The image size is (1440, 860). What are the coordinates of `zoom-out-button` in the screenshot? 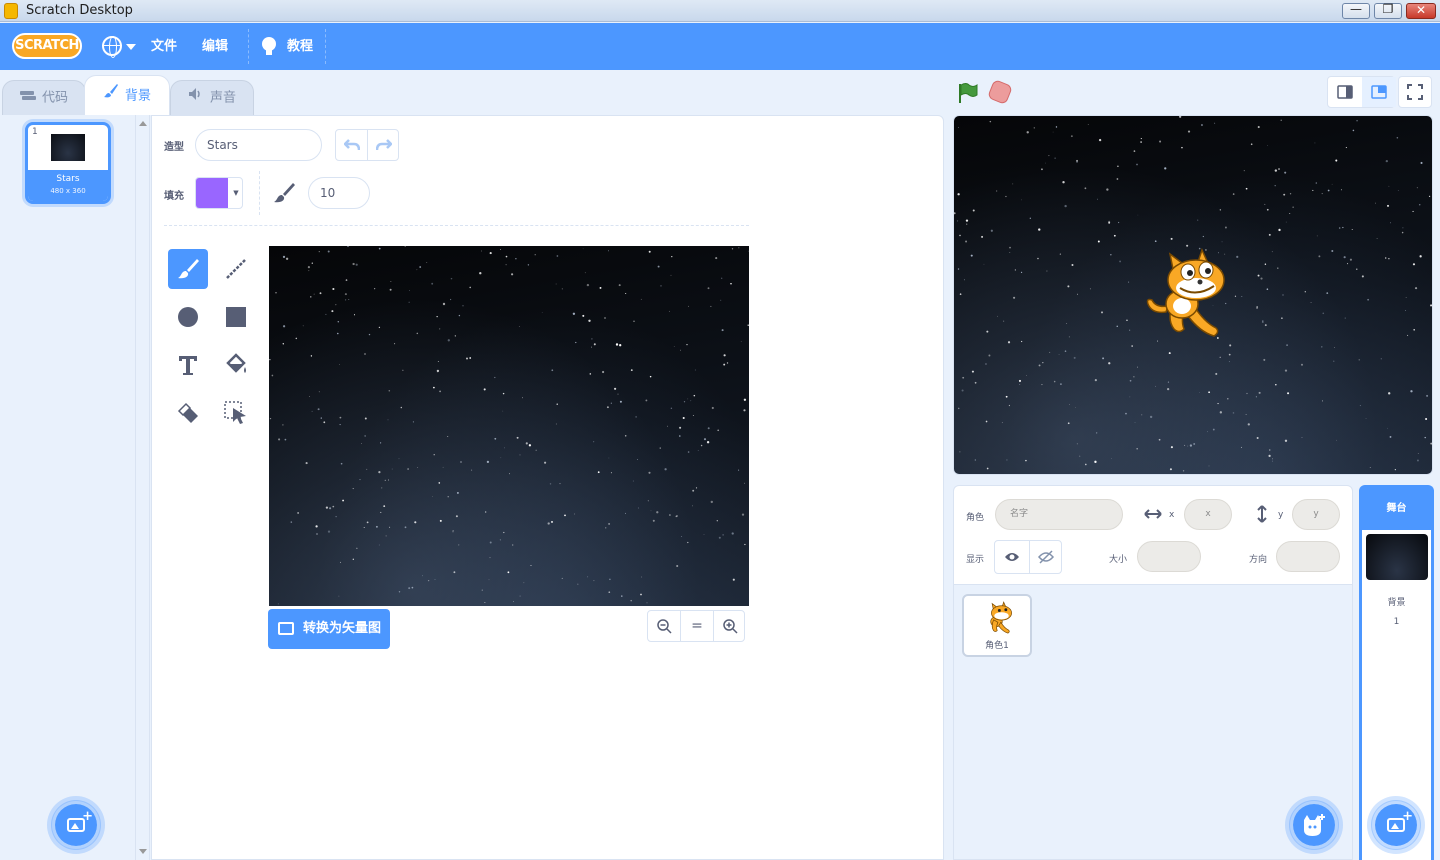 It's located at (664, 626).